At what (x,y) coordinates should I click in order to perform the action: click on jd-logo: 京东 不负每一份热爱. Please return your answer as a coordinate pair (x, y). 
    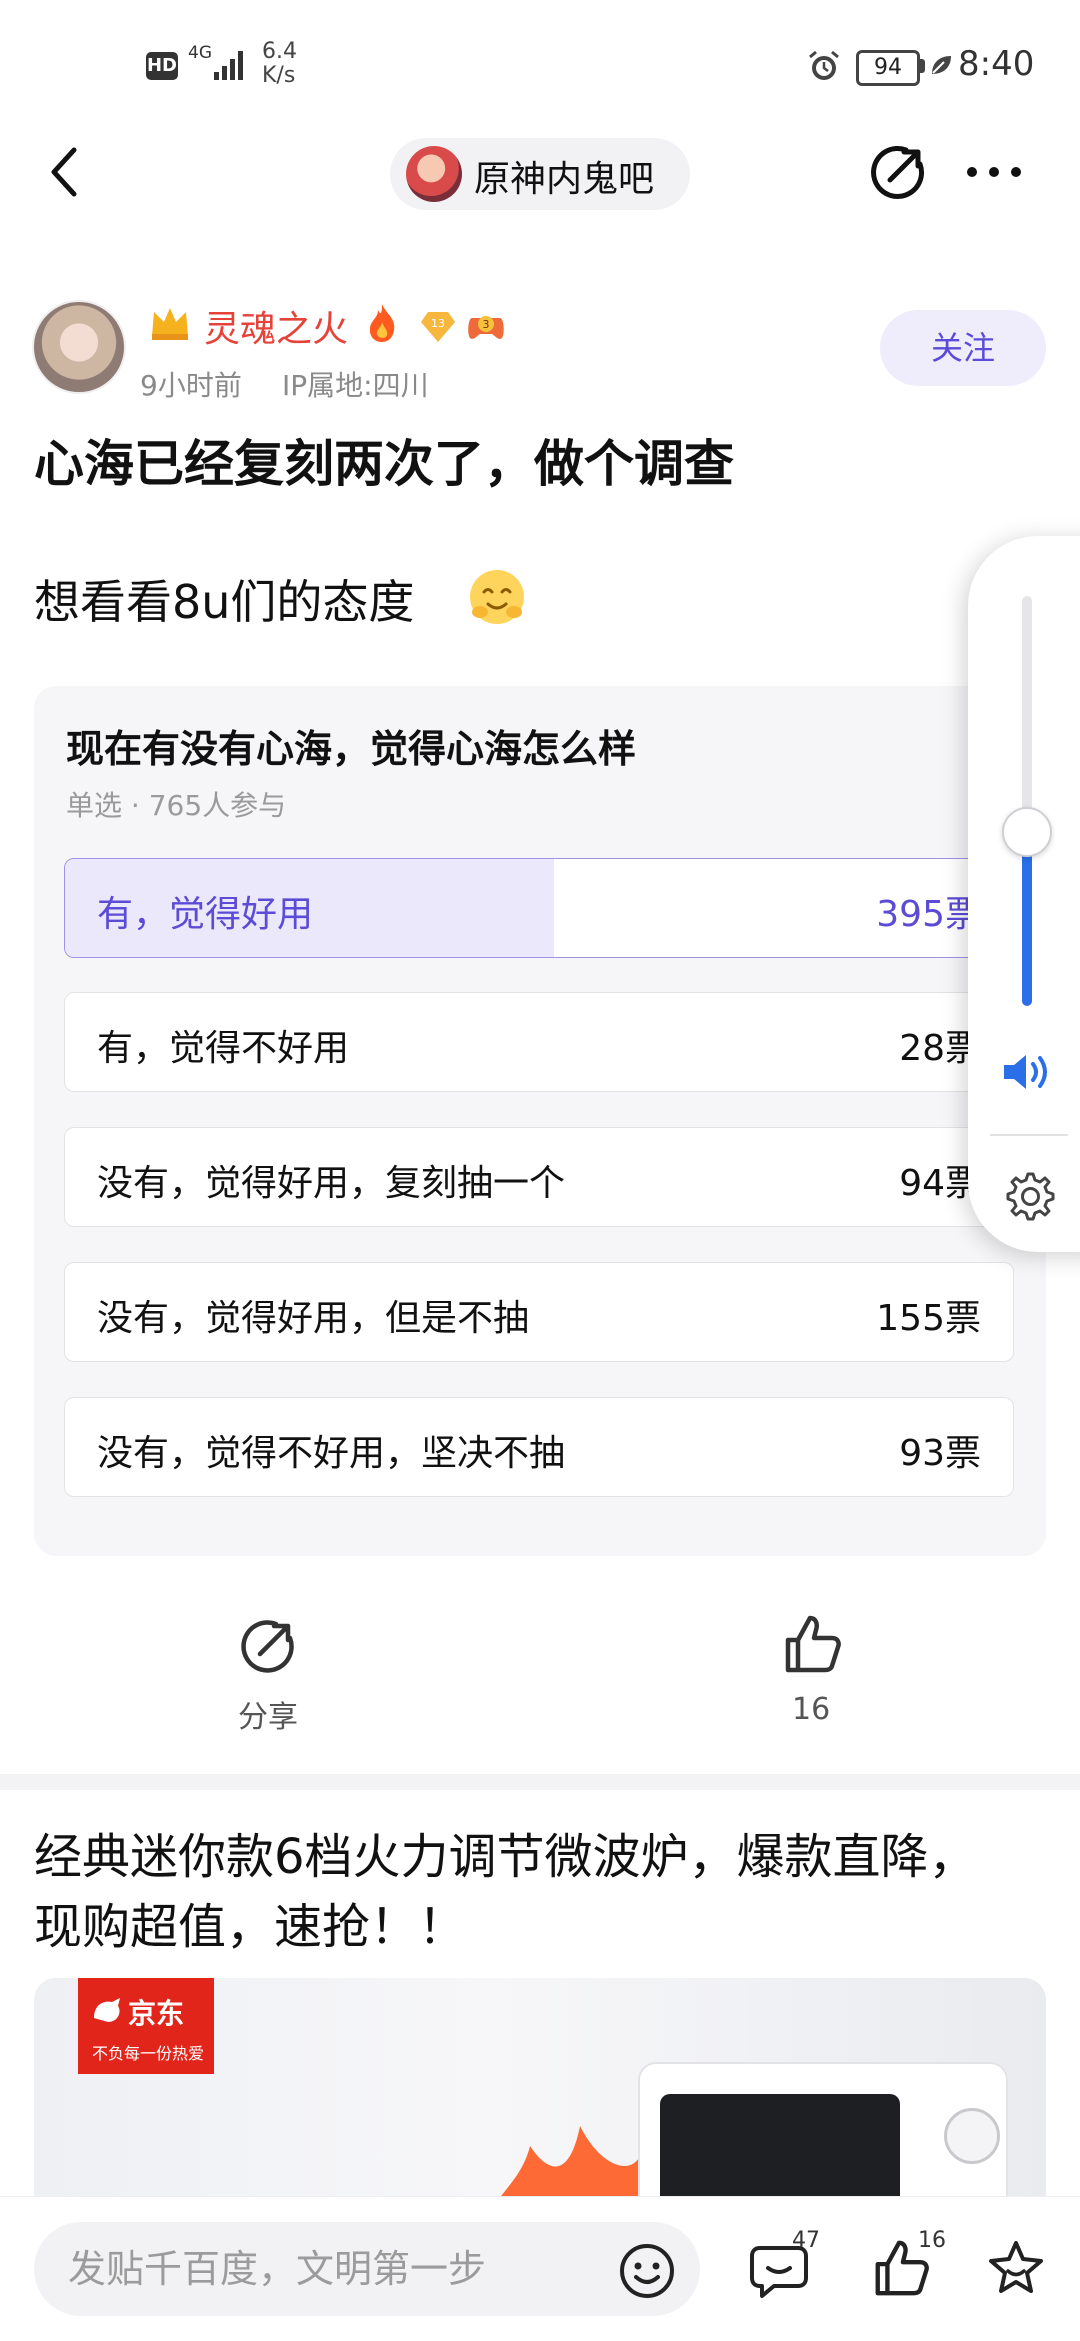
    Looking at the image, I should click on (146, 2026).